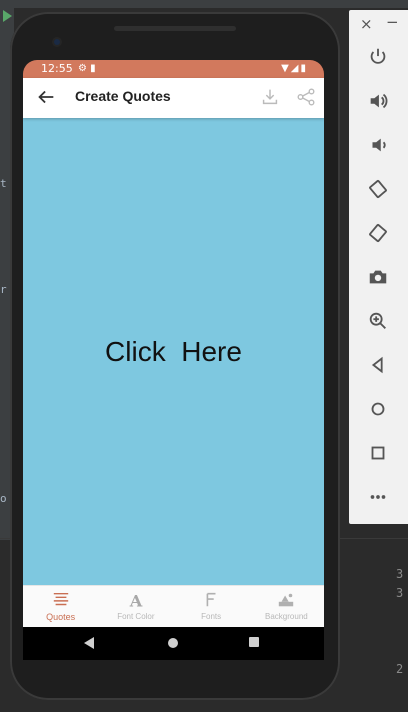  Describe the element at coordinates (294, 68) in the screenshot. I see `status-right-icons: ▼◢▮` at that location.